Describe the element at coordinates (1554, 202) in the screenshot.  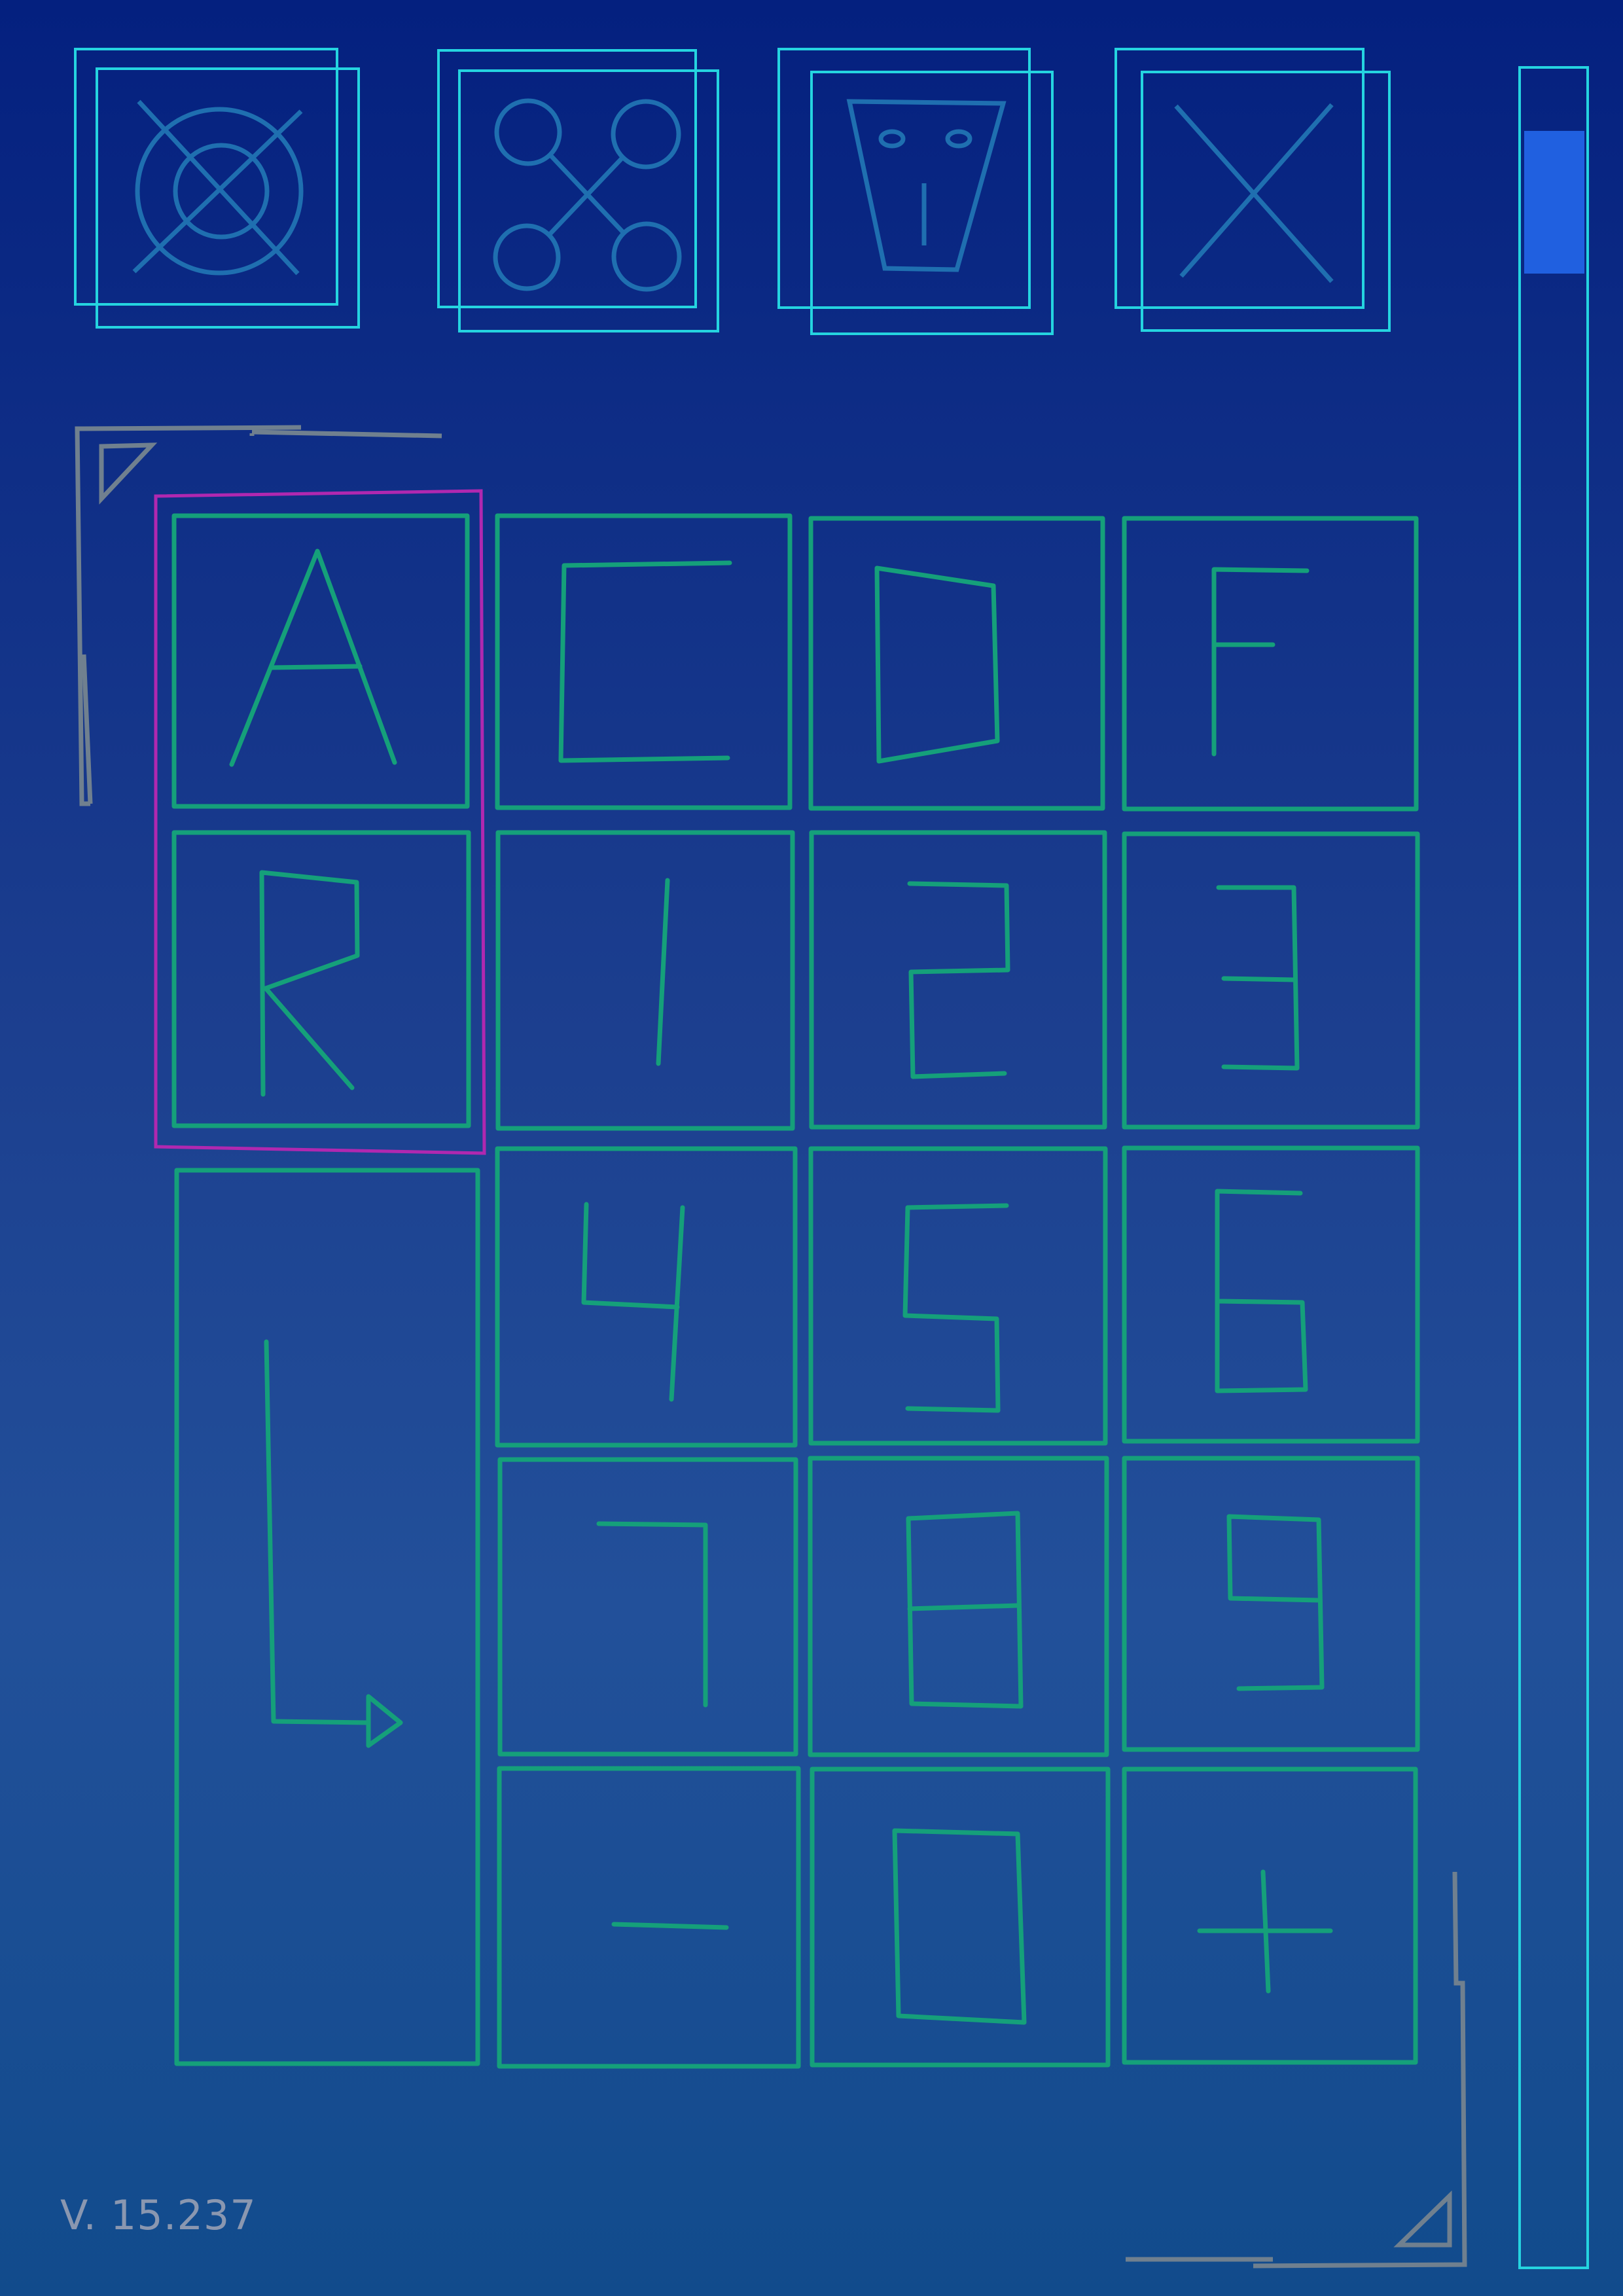
I see `scrollbar-thumb` at that location.